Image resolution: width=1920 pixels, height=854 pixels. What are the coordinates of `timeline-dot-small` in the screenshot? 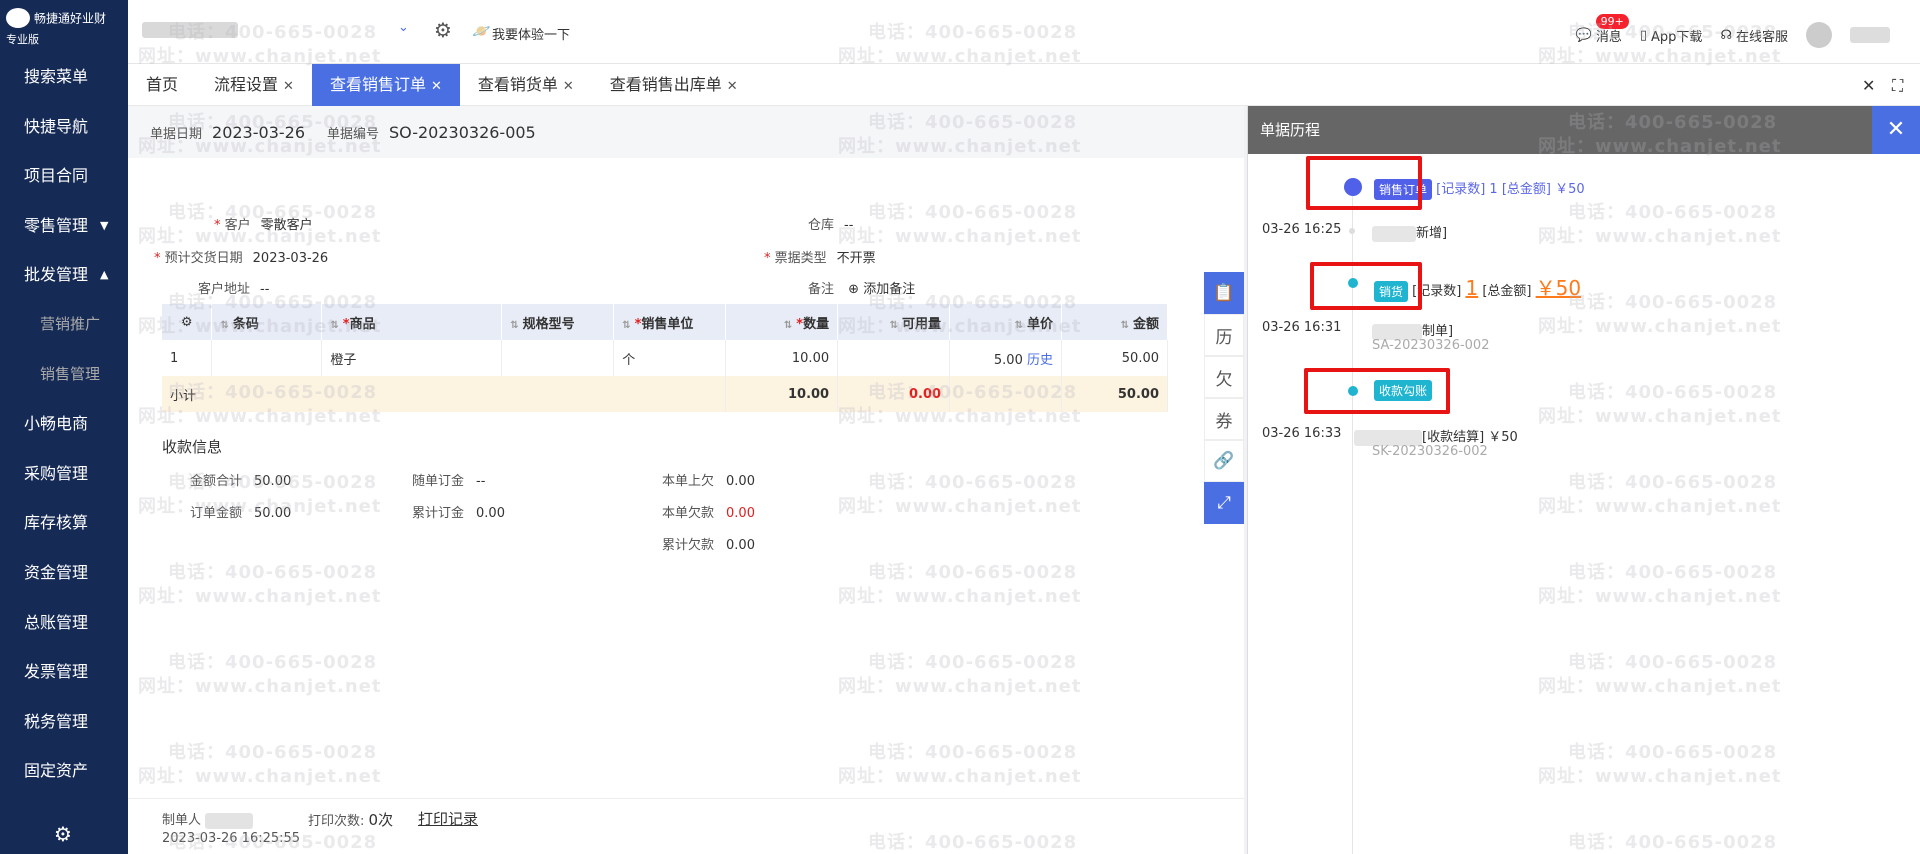 It's located at (1352, 231).